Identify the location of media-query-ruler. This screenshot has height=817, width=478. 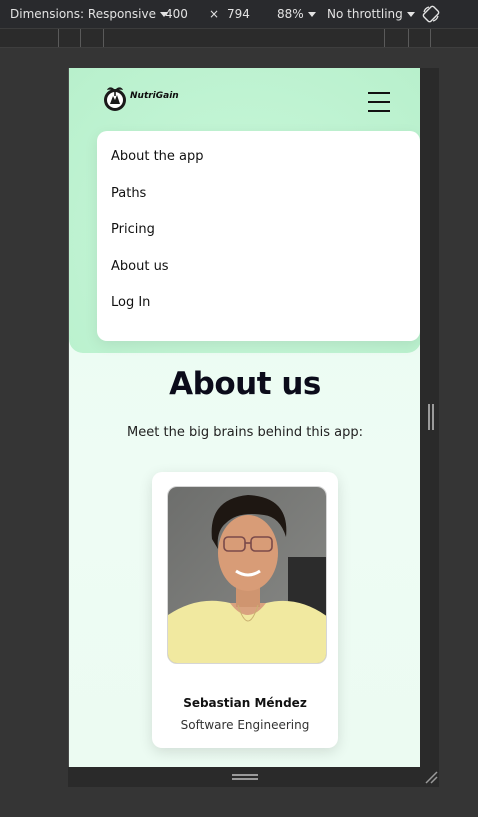
(239, 38).